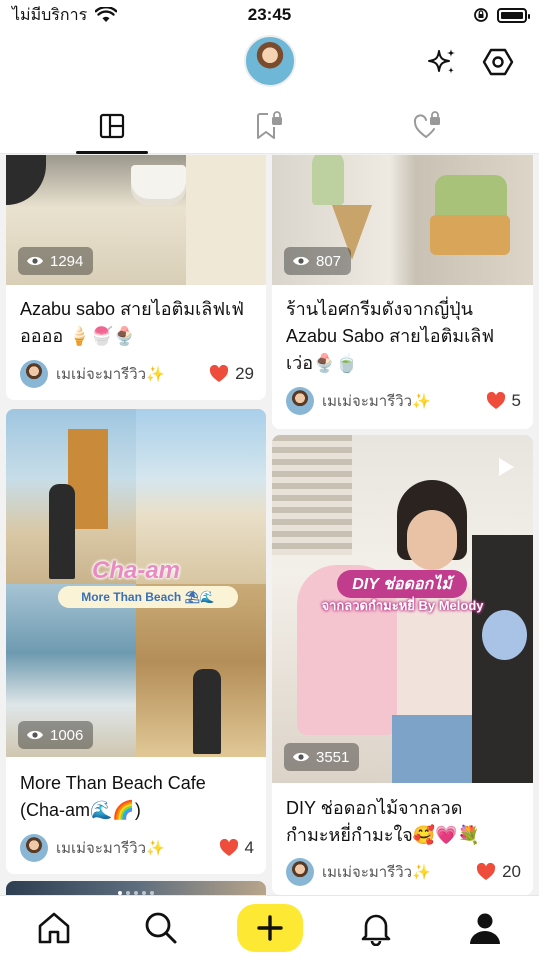 The width and height of the screenshot is (539, 960). What do you see at coordinates (511, 871) in the screenshot?
I see `like-count: 20` at bounding box center [511, 871].